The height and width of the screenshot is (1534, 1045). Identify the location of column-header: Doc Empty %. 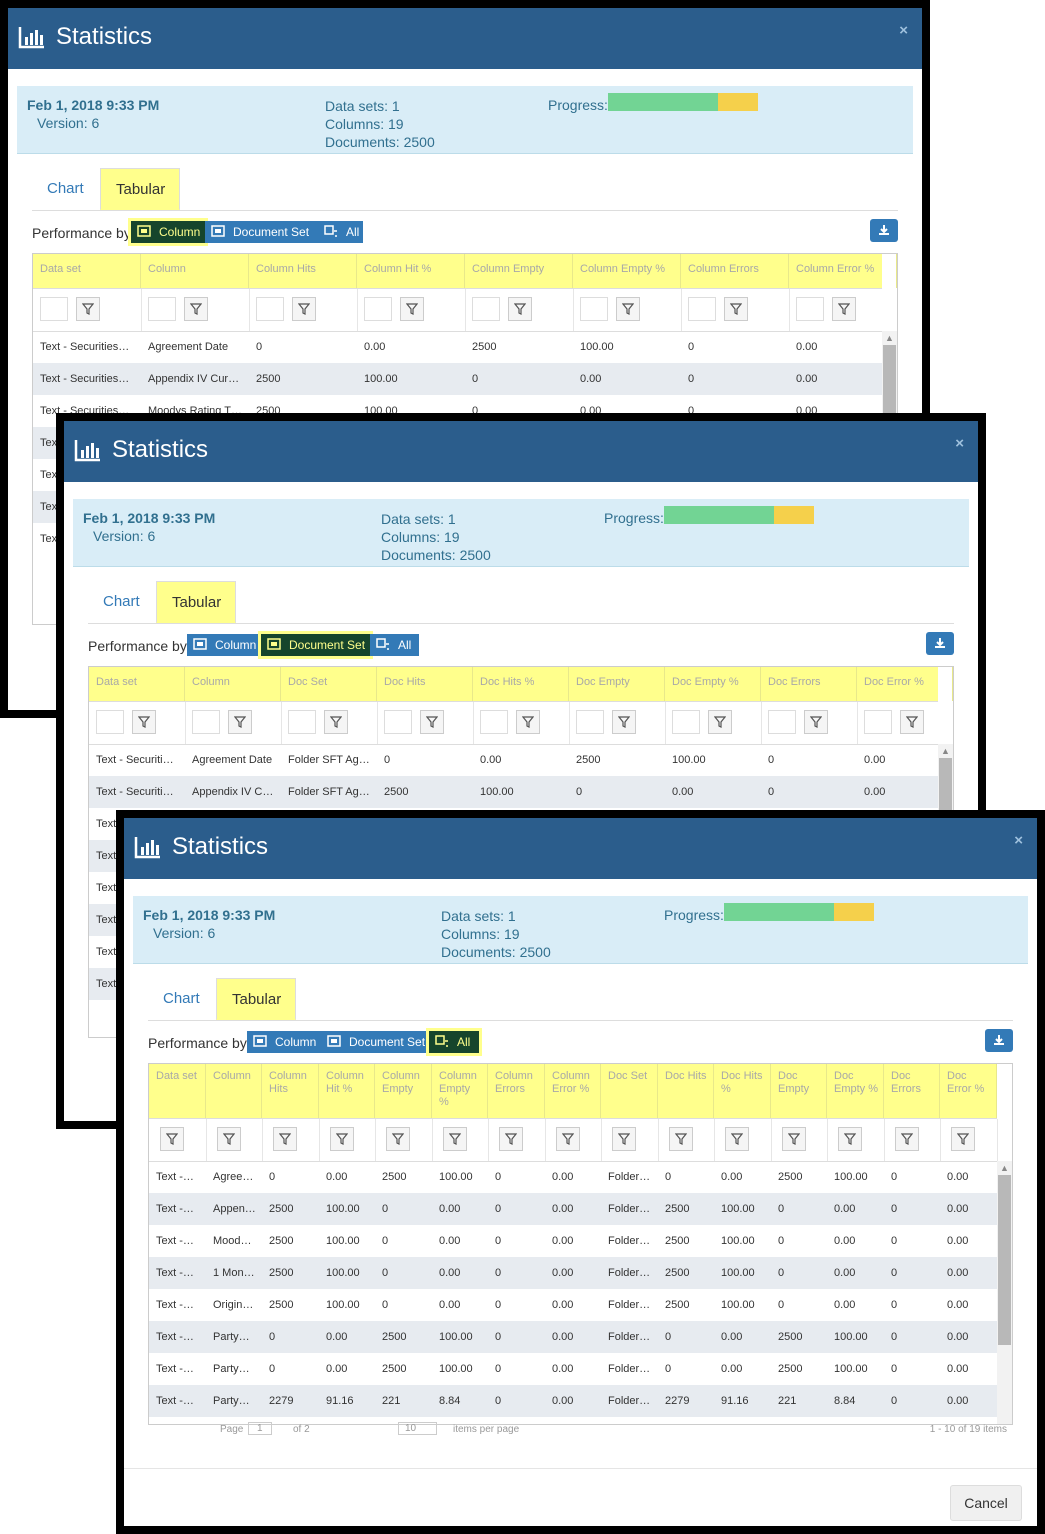
(713, 684).